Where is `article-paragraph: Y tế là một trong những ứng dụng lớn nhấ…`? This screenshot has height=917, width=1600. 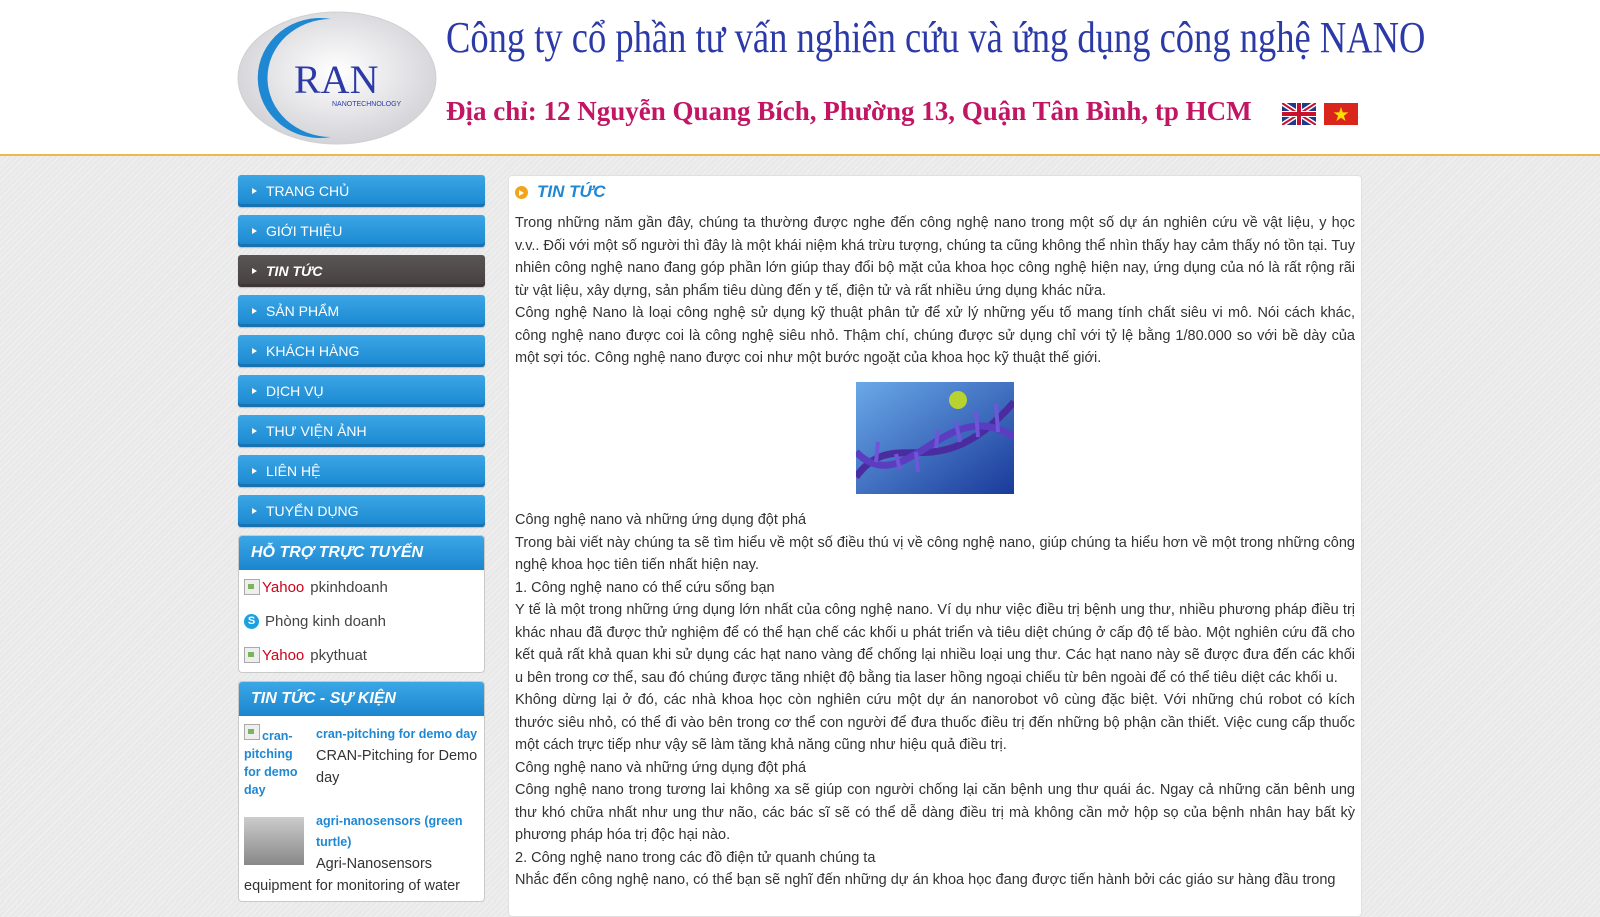 article-paragraph: Y tế là một trong những ứng dụng lớn nhấ… is located at coordinates (935, 644).